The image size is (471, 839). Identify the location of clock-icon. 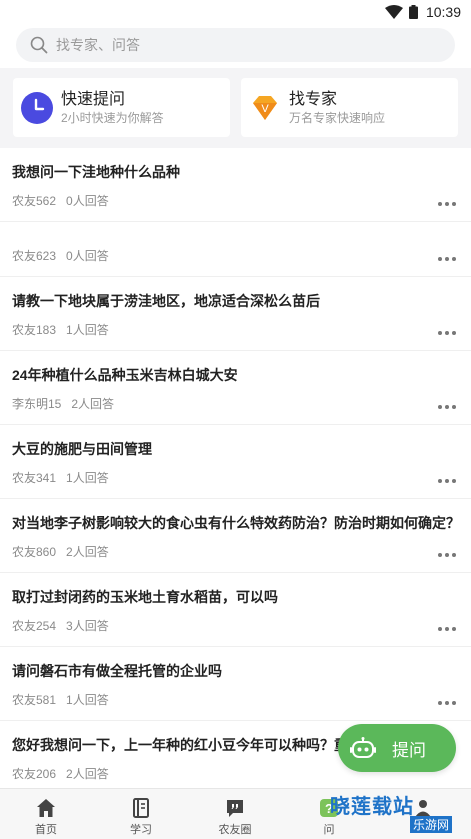
(37, 107).